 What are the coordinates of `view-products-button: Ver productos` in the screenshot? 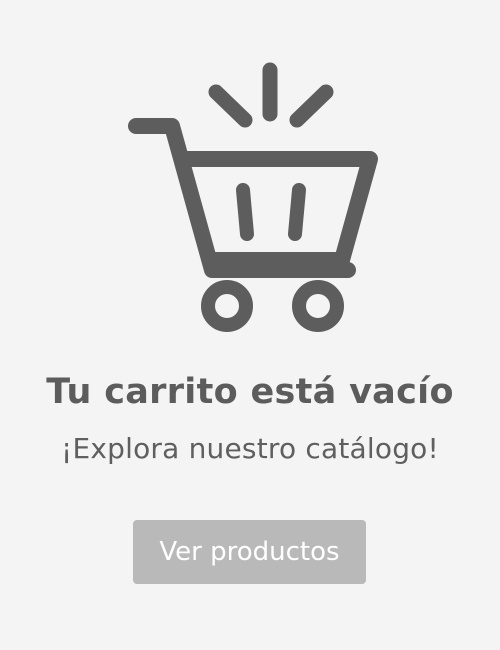 It's located at (249, 552).